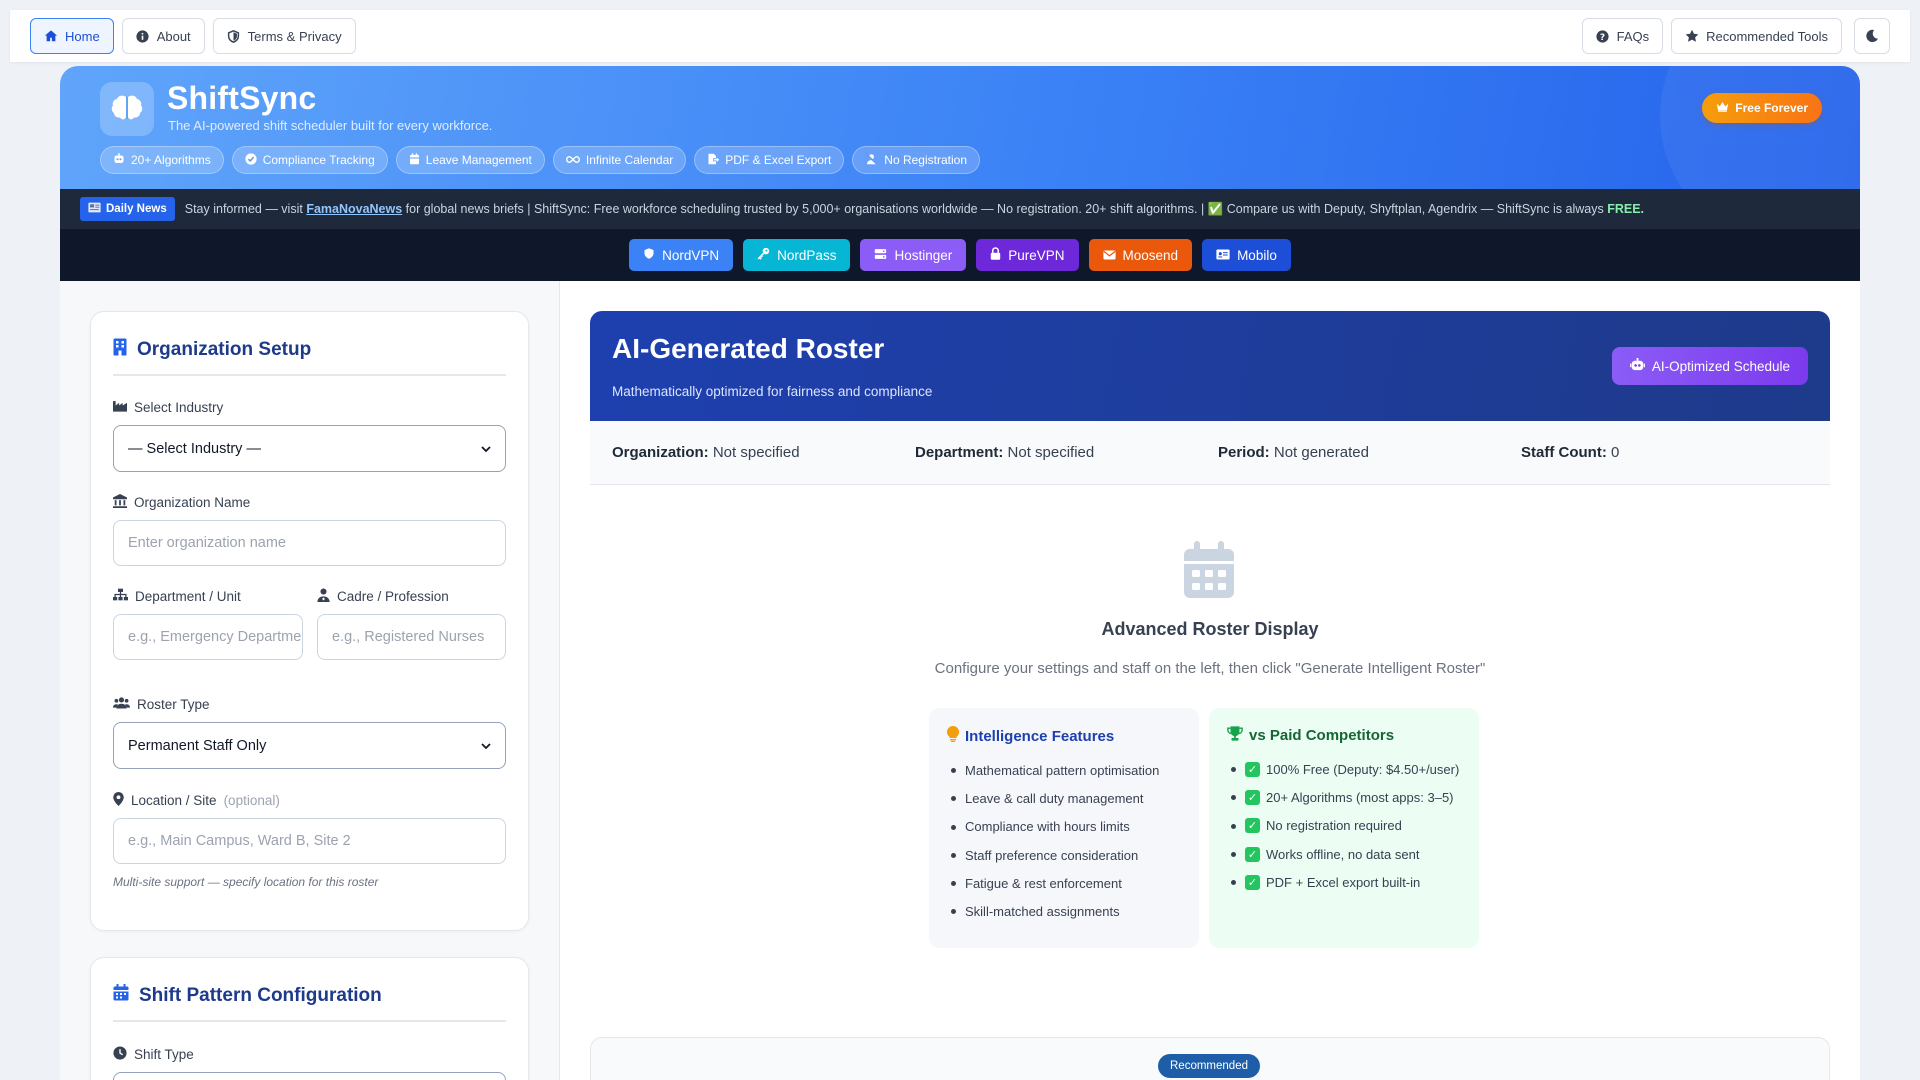 The width and height of the screenshot is (1920, 1080). What do you see at coordinates (171, 160) in the screenshot?
I see `chip-label: 20+ Algorithms` at bounding box center [171, 160].